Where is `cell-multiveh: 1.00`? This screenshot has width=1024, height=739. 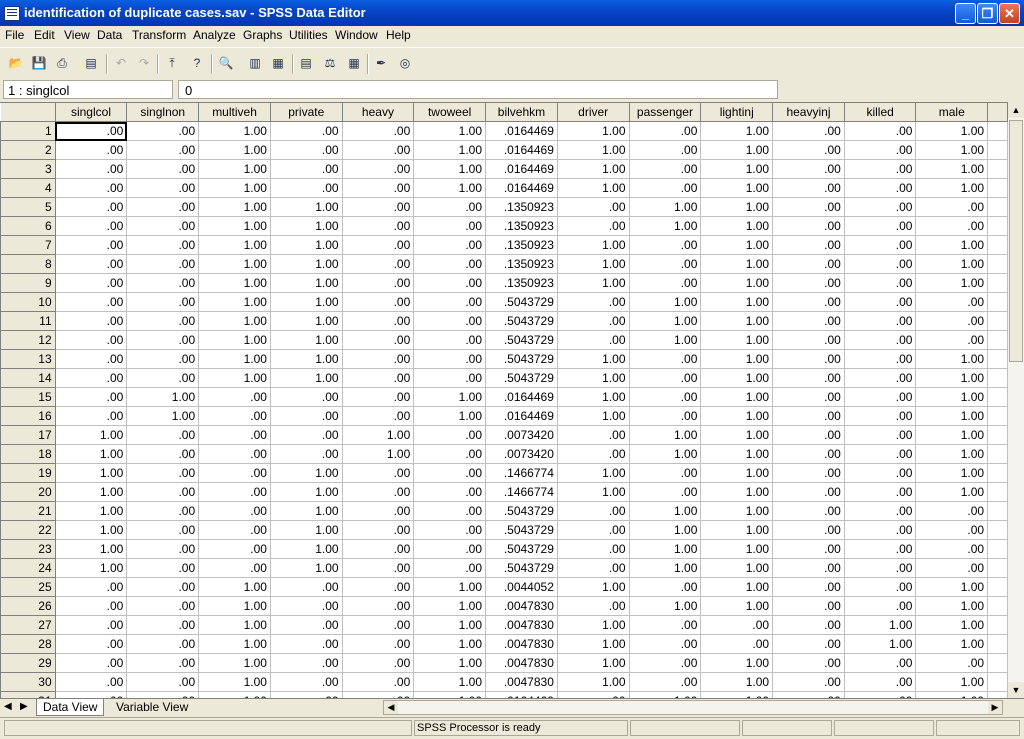
cell-multiveh: 1.00 is located at coordinates (234, 302).